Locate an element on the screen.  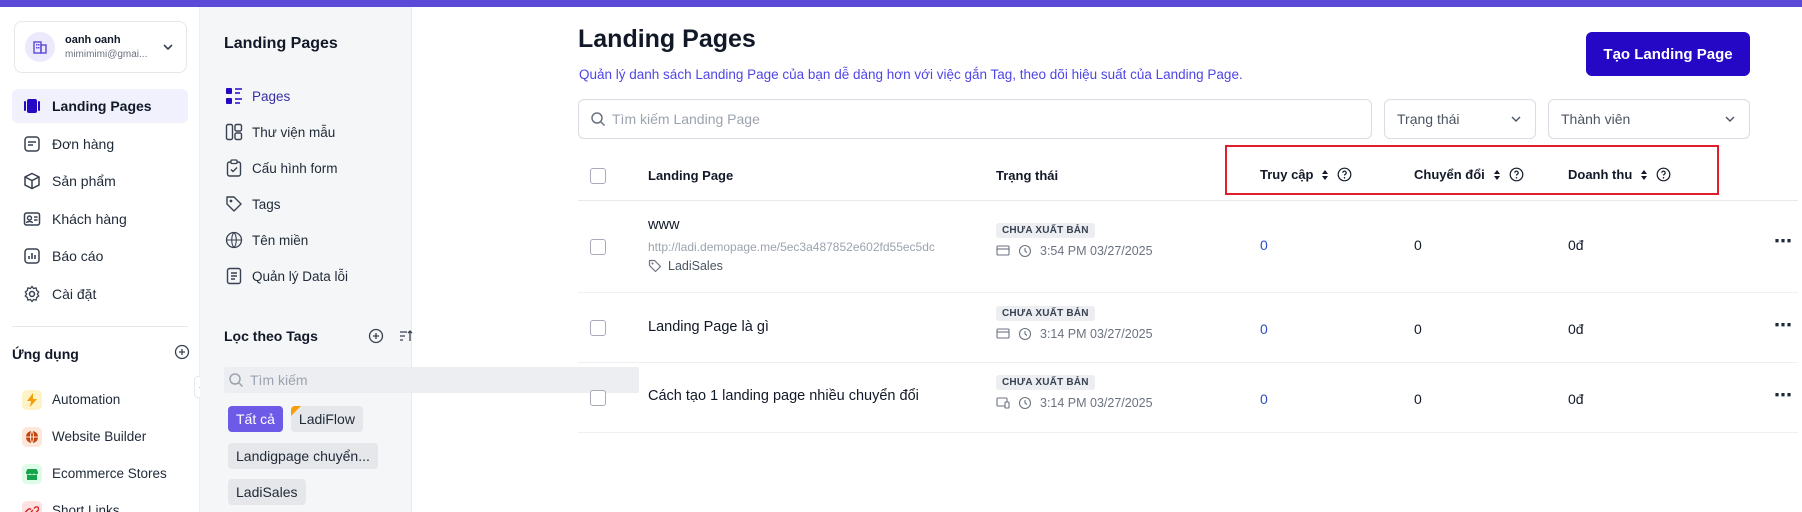
domain-icon is located at coordinates (234, 240).